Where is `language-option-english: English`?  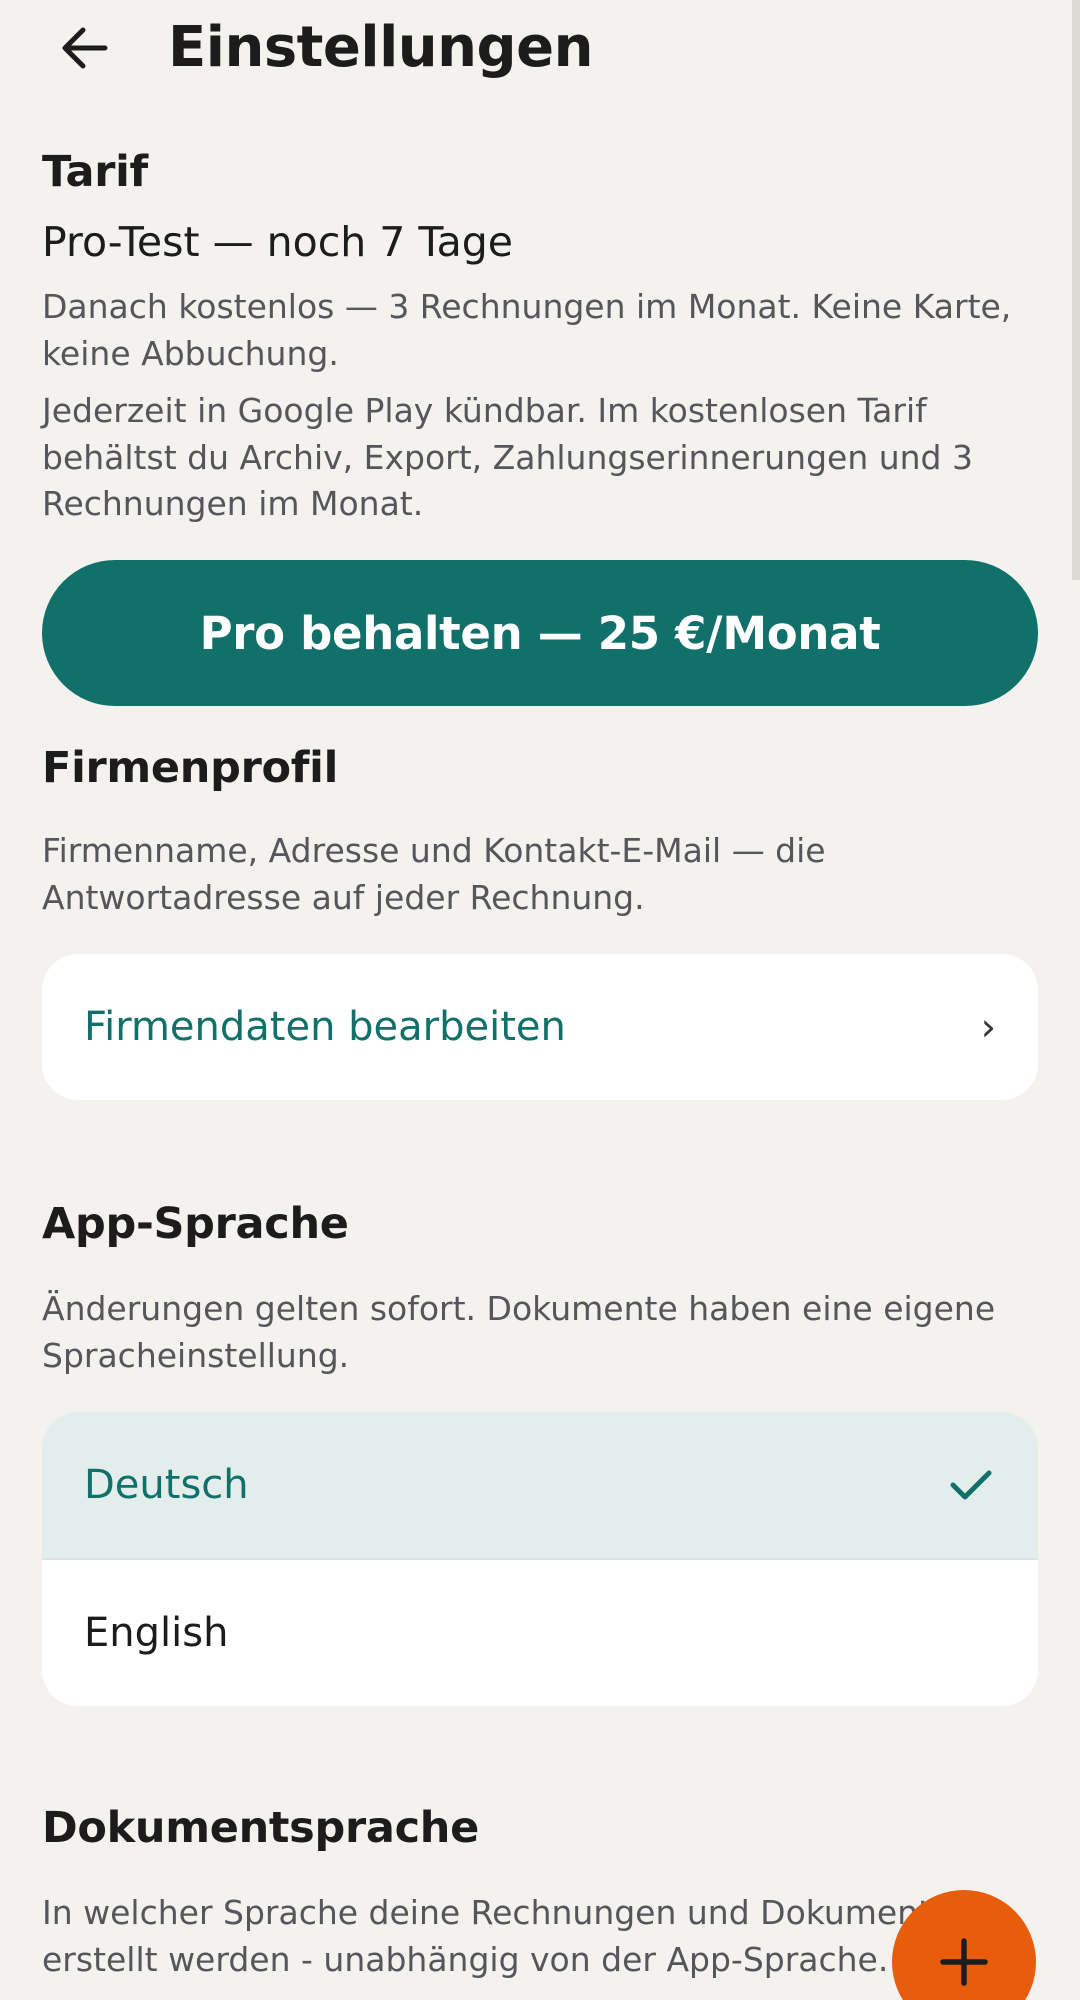 language-option-english: English is located at coordinates (540, 1633).